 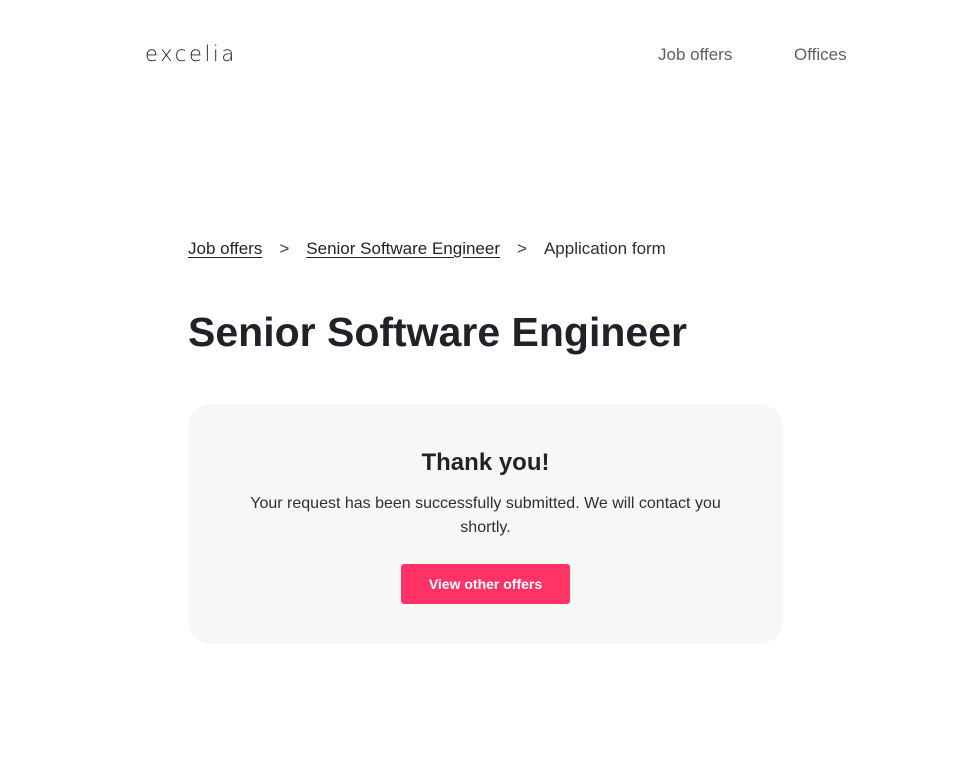 What do you see at coordinates (820, 55) in the screenshot?
I see `nav-link-offices: Offices` at bounding box center [820, 55].